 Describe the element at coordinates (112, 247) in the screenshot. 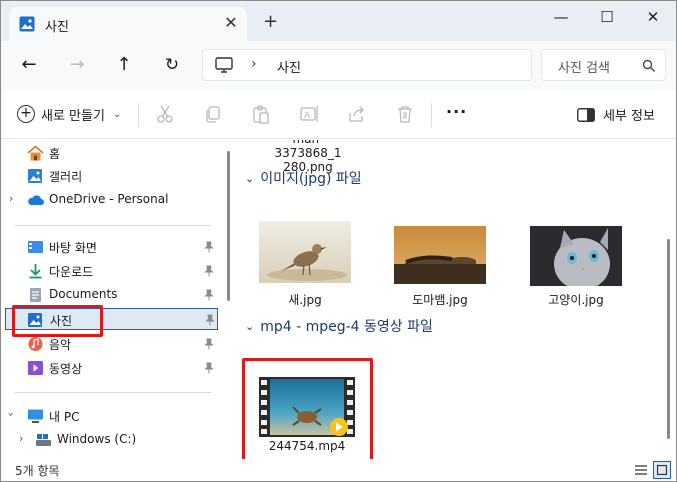

I see `sidebar-item-desktop: 바탕 화면` at that location.